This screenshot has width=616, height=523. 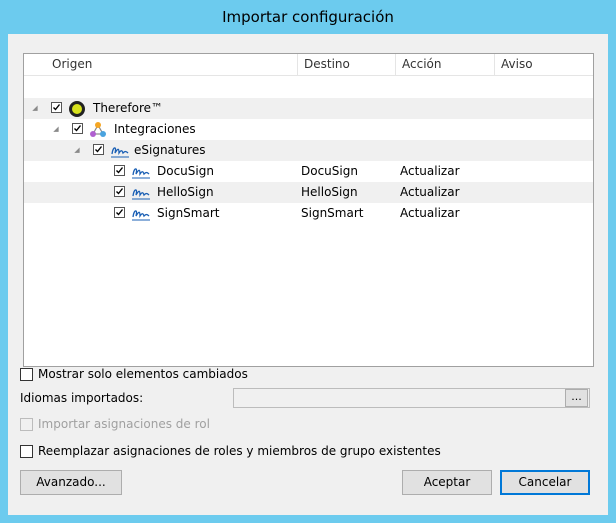 What do you see at coordinates (308, 150) in the screenshot?
I see `tree-row-esignatures: ◢ eSignatures` at bounding box center [308, 150].